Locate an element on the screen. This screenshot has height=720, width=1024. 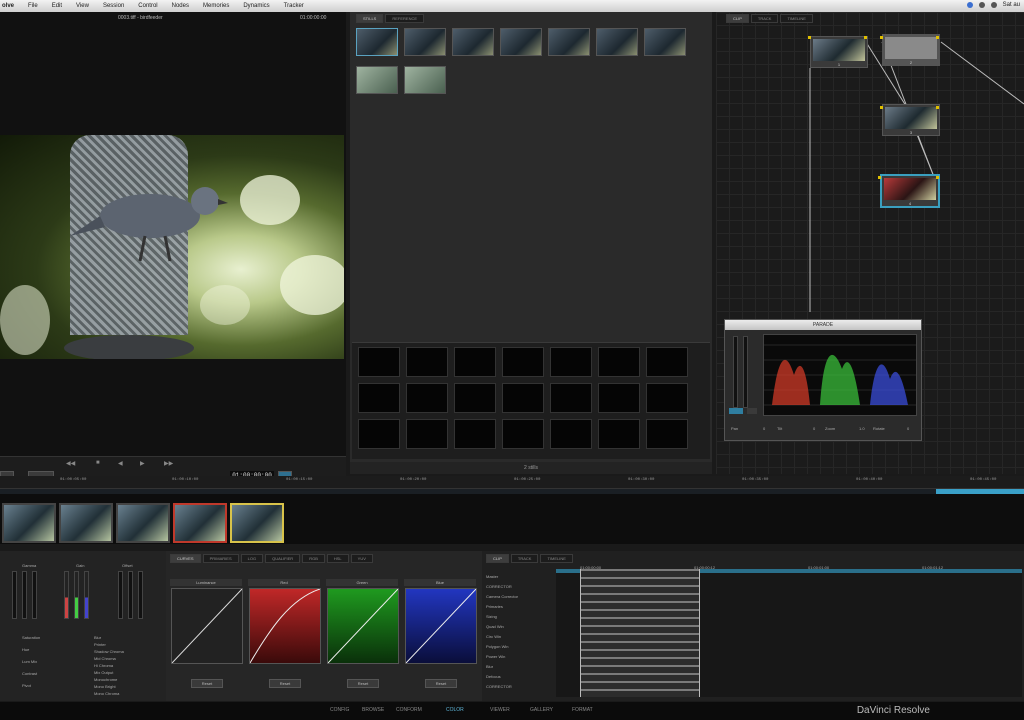
scope-slider is located at coordinates (735, 372).